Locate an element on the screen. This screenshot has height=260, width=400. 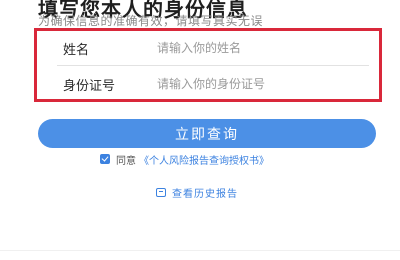
page-subtitle: 为确保信息的准确有效，请填写真实无误 is located at coordinates (151, 21).